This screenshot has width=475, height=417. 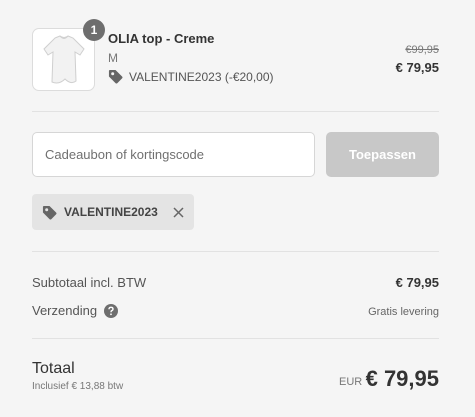 I want to click on shipping-label: Verzending, so click(x=75, y=310).